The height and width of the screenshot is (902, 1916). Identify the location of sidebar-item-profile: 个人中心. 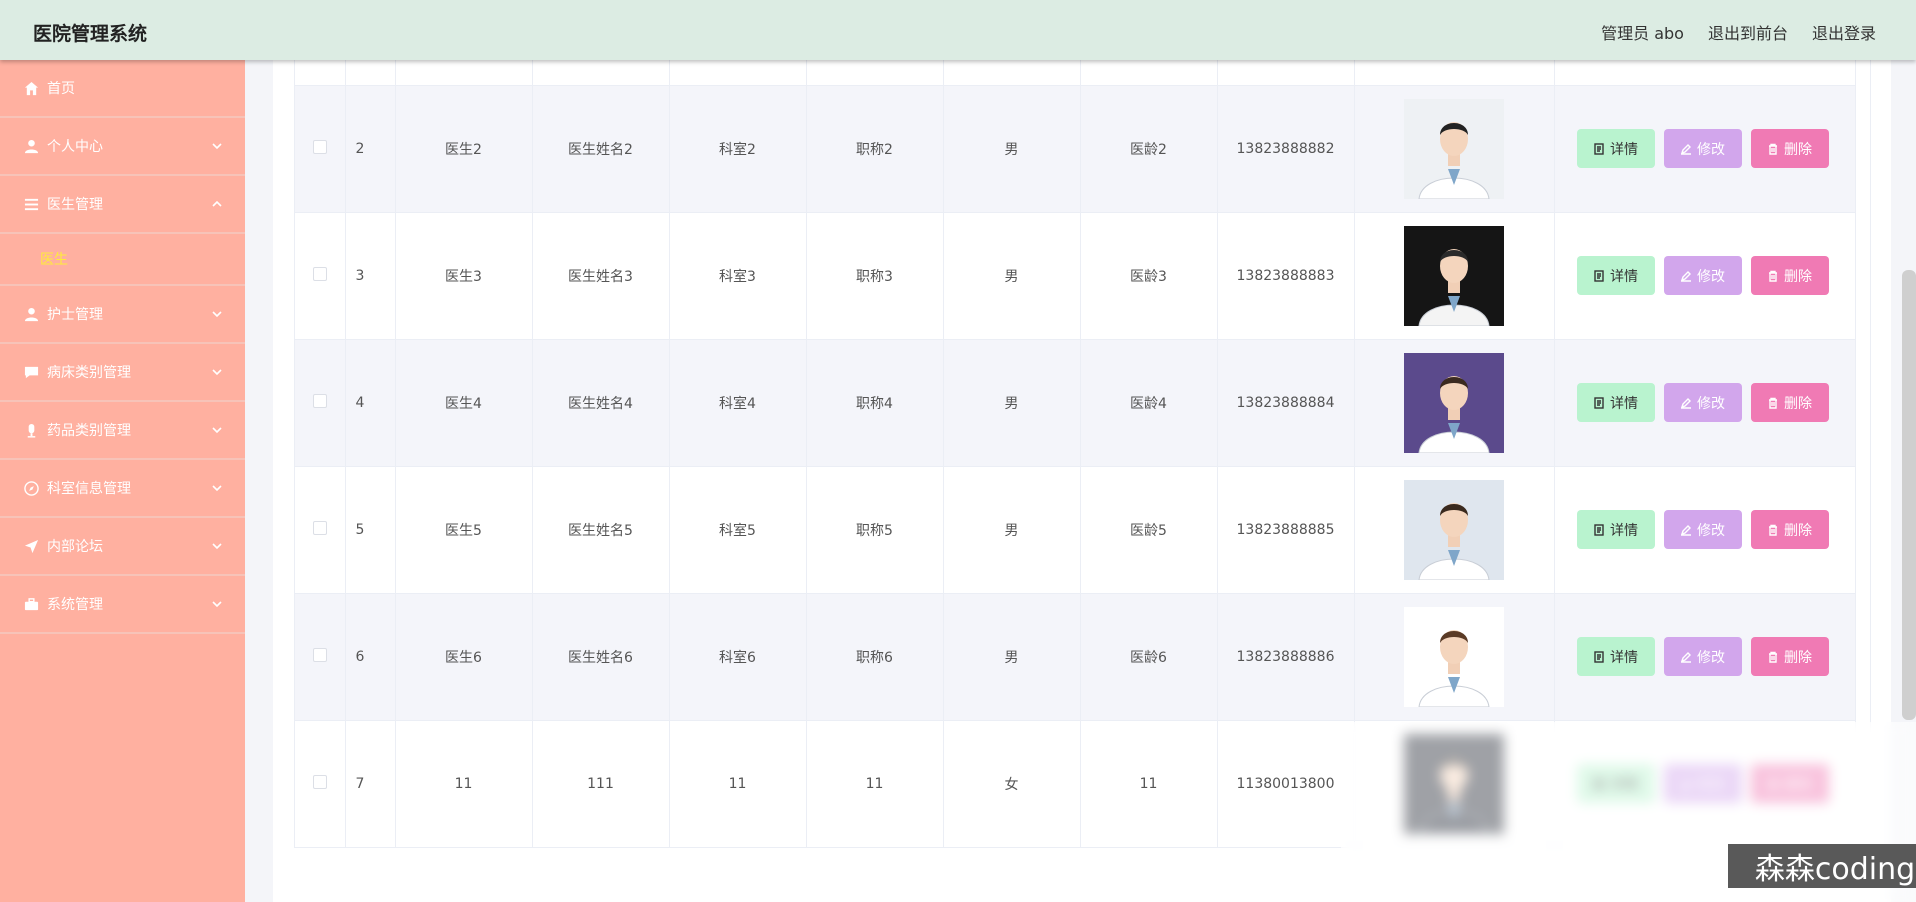
(122, 147).